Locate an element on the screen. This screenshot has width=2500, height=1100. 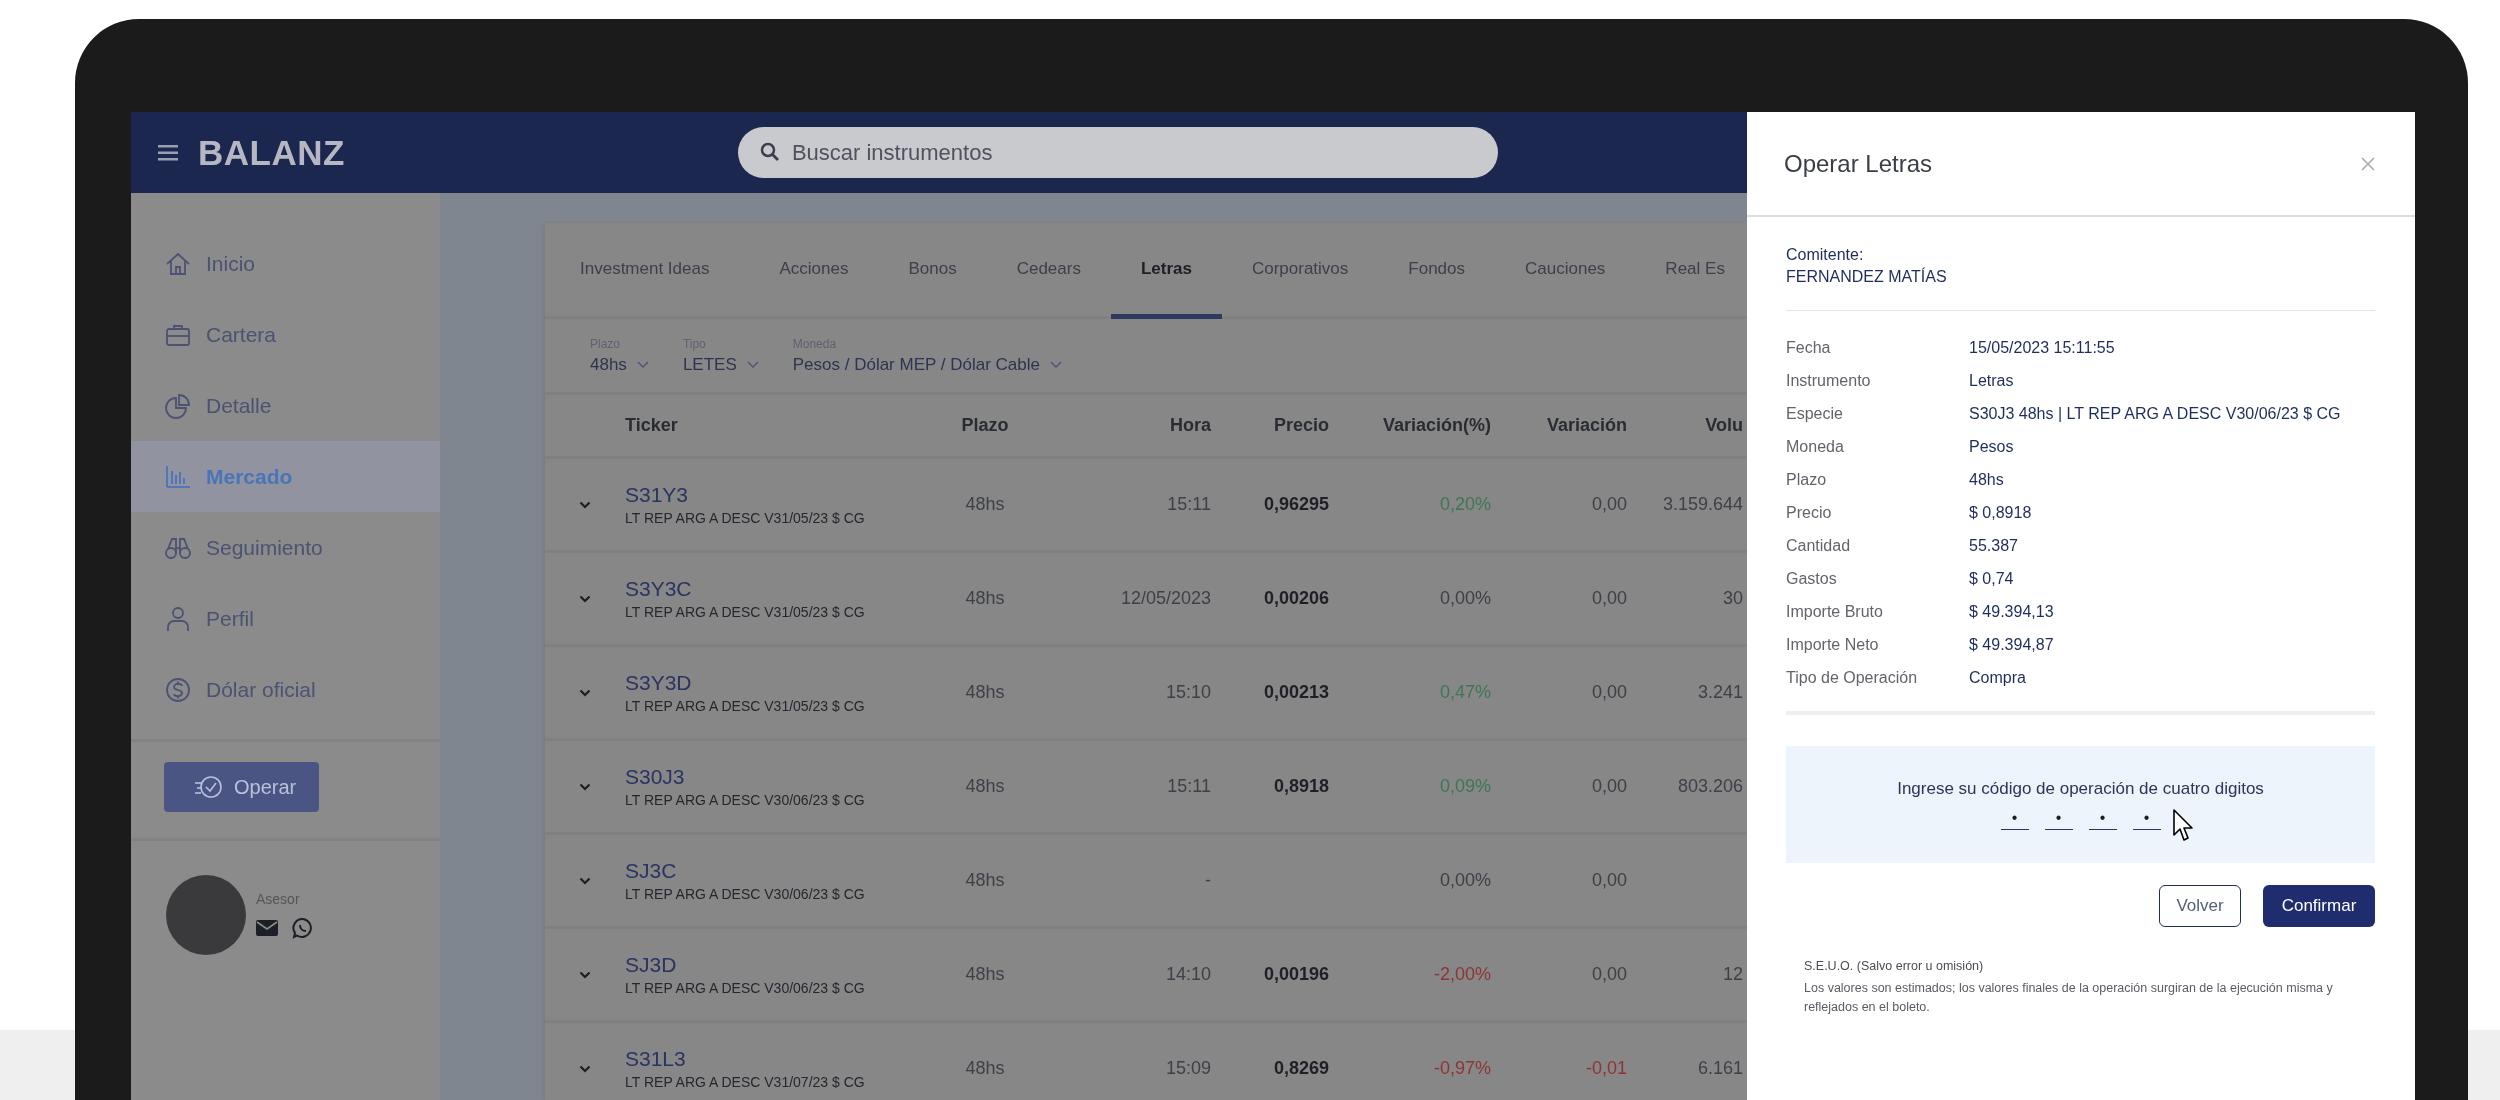
detail-label: Especie is located at coordinates (1815, 414).